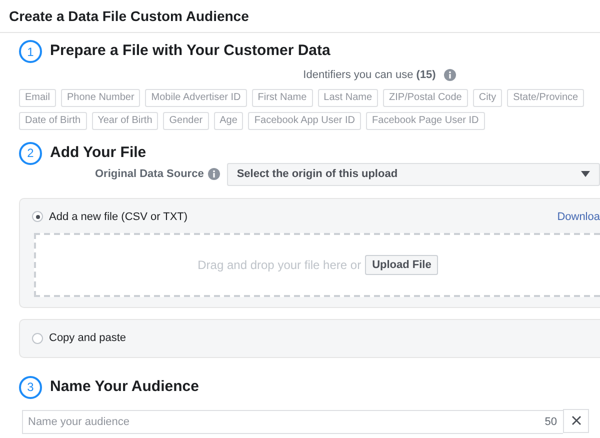  I want to click on dialog-title: Create a Data File Custom Audience, so click(129, 16).